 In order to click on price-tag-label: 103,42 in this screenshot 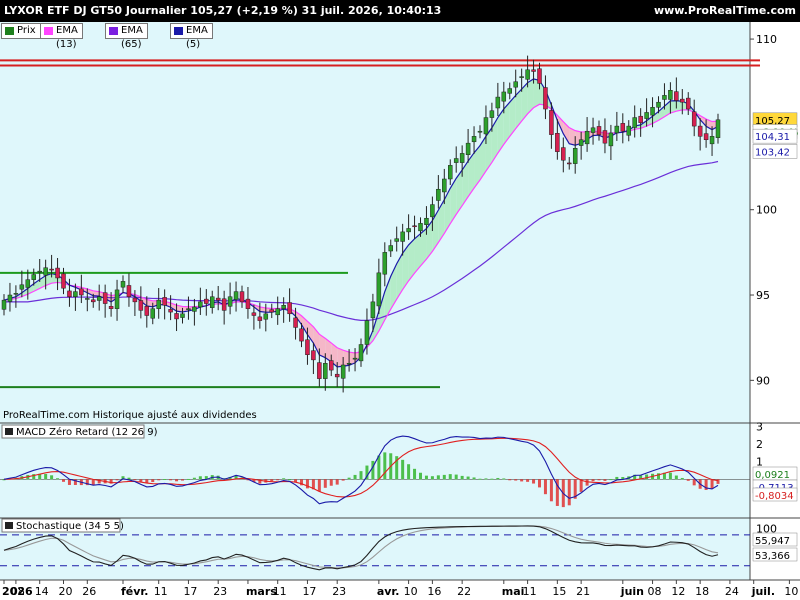, I will do `click(772, 152)`.